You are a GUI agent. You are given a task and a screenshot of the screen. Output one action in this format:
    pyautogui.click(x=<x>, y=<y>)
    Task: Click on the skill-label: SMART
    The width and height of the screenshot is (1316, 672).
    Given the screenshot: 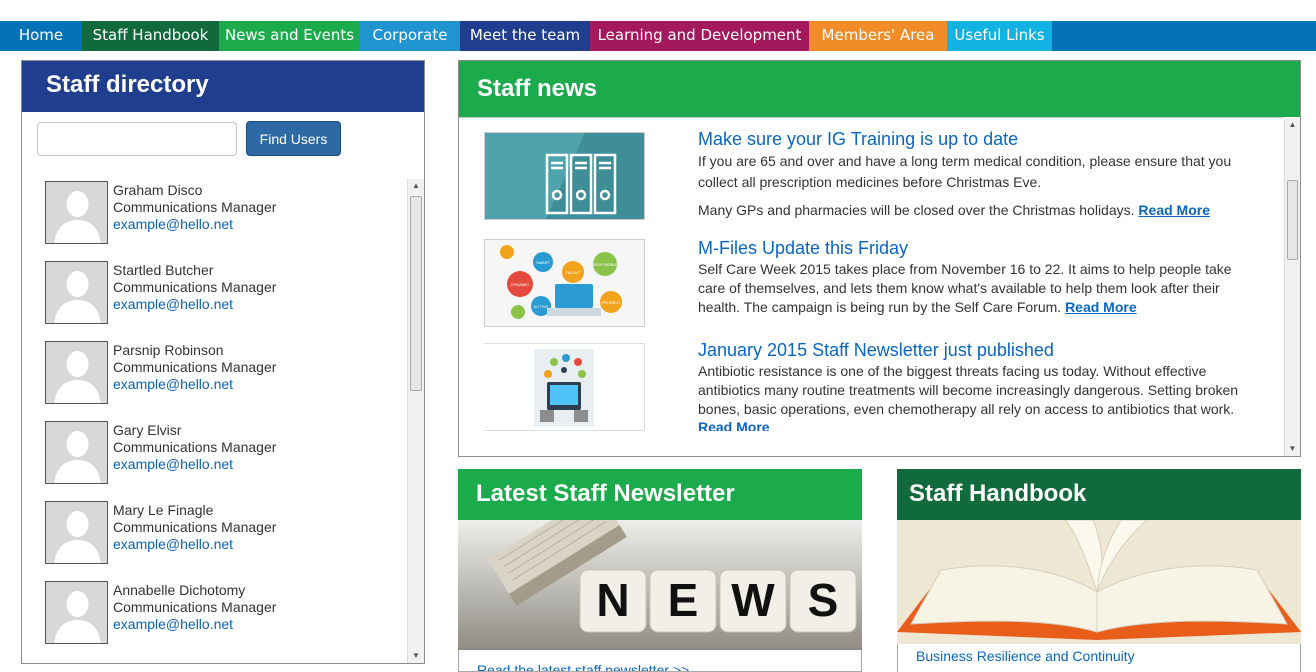 What is the action you would take?
    pyautogui.click(x=543, y=262)
    